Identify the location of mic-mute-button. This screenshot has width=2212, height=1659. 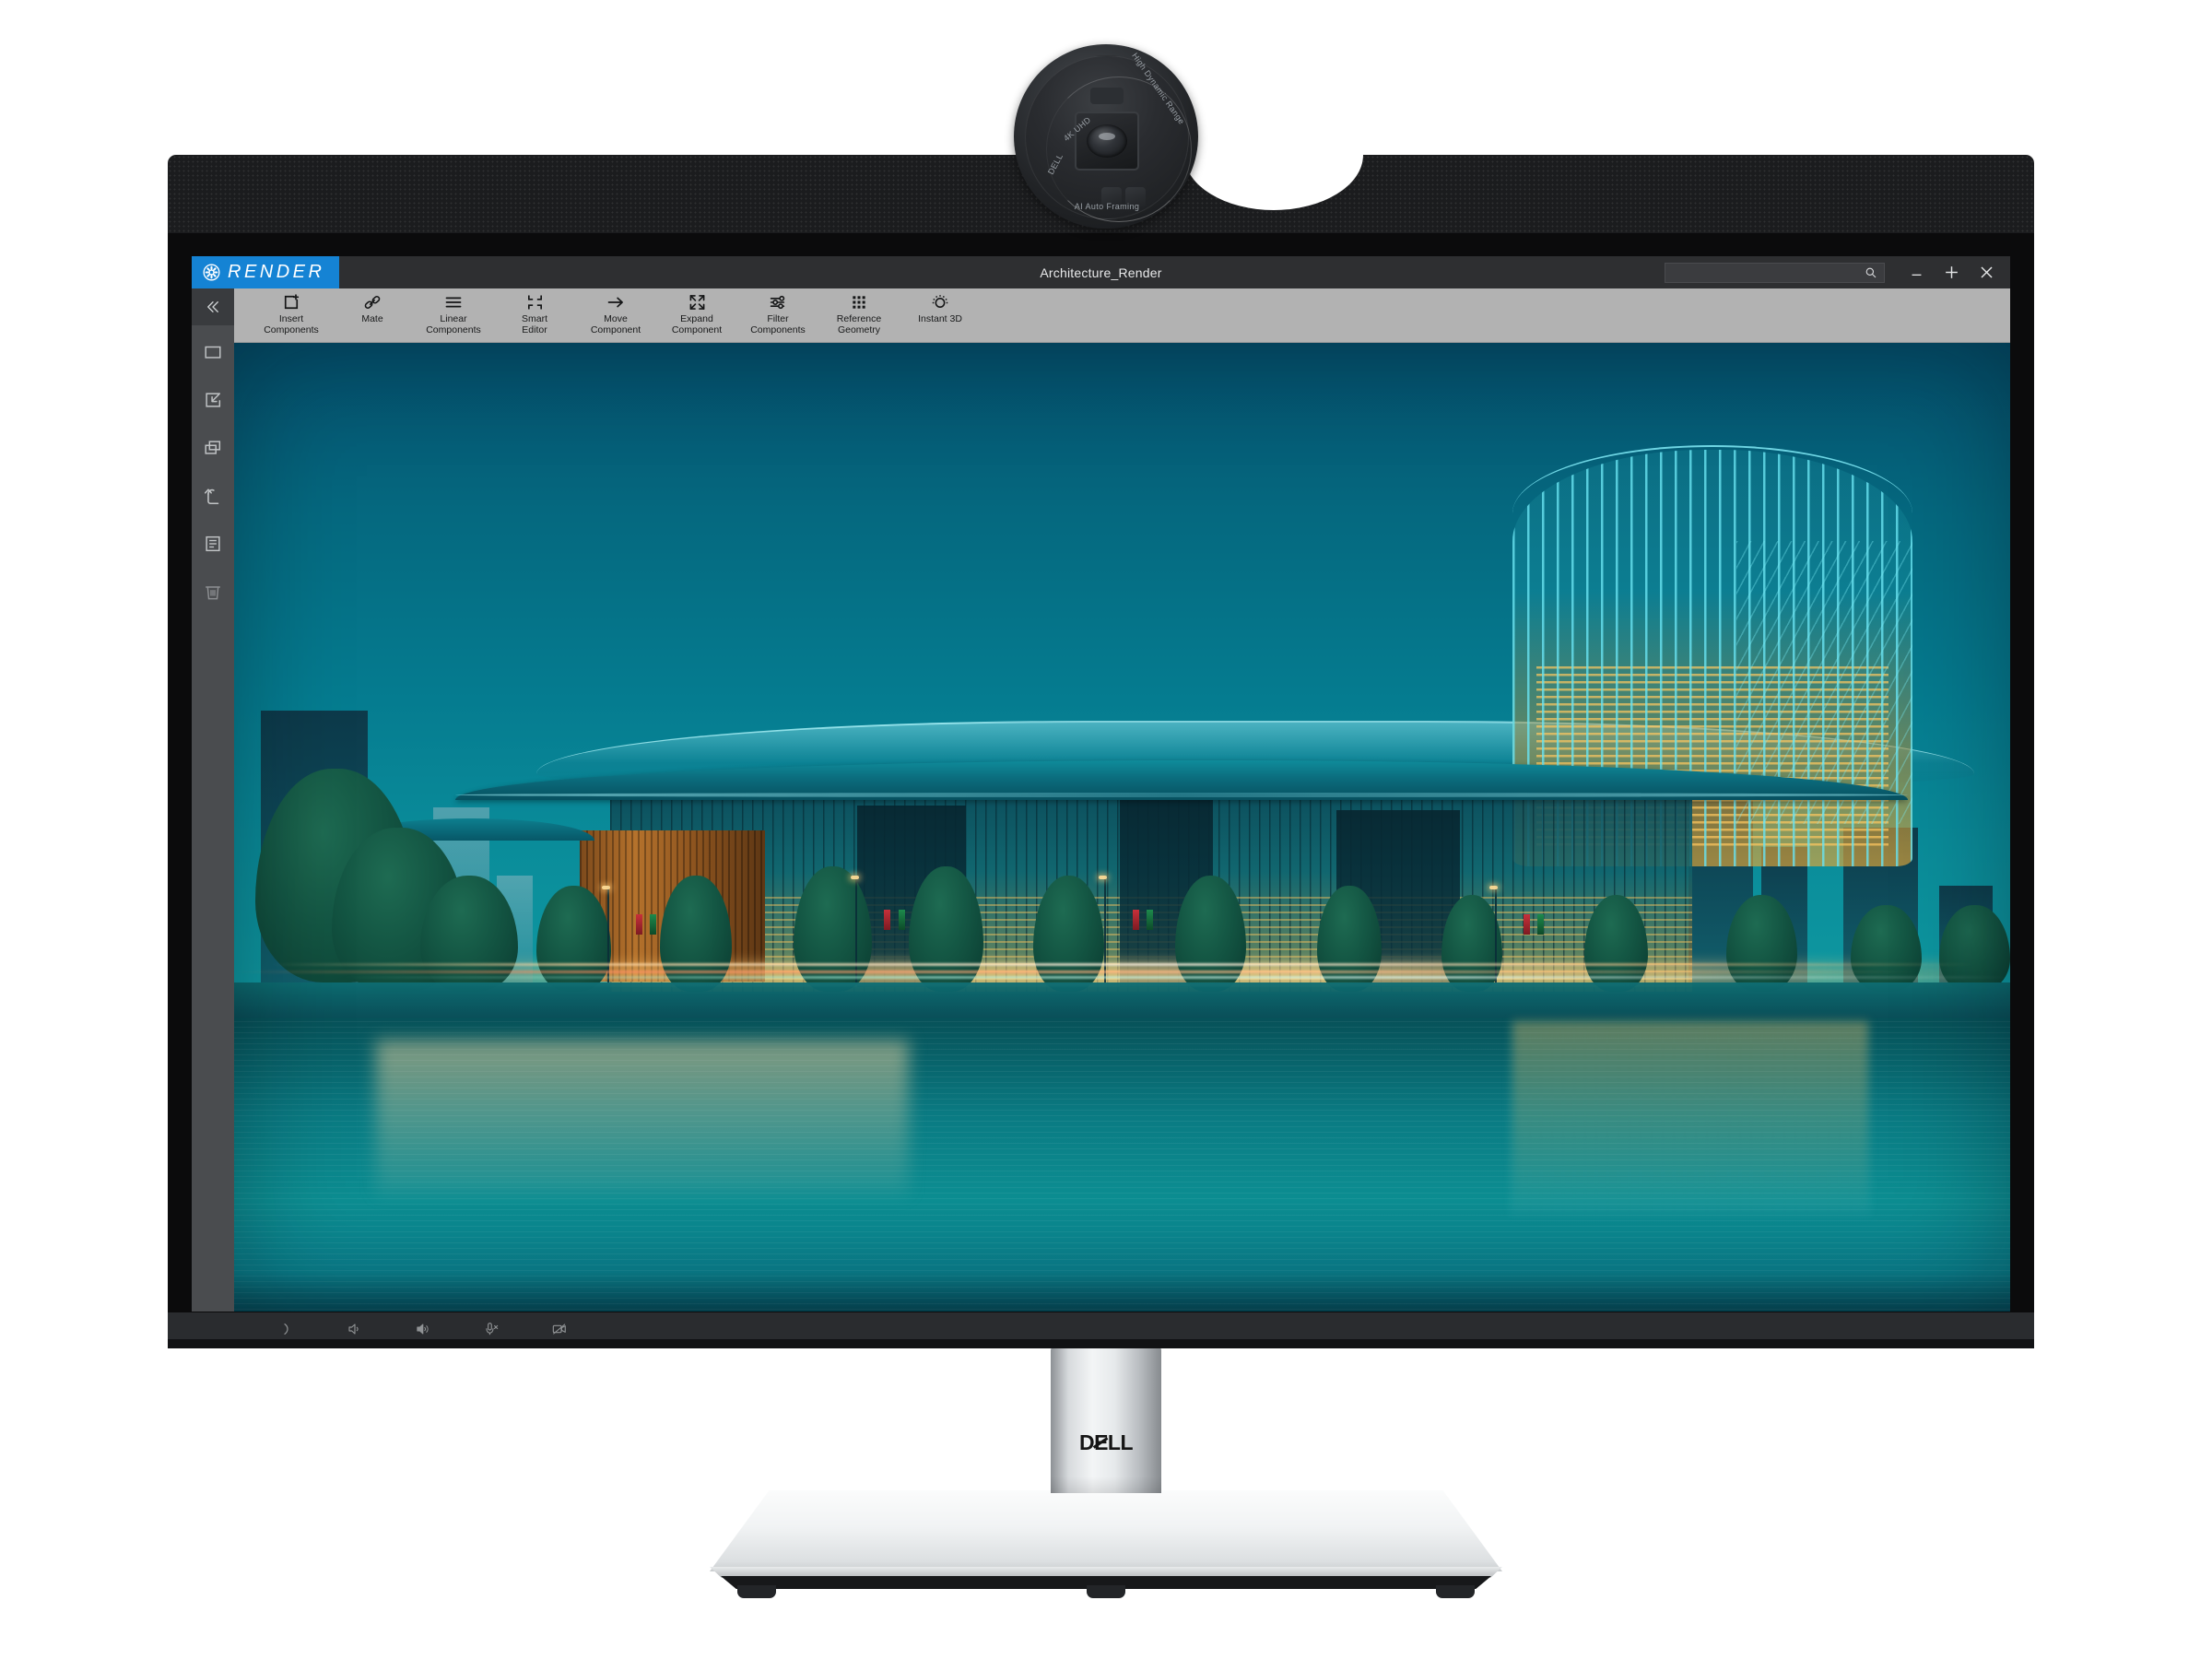
(491, 1329).